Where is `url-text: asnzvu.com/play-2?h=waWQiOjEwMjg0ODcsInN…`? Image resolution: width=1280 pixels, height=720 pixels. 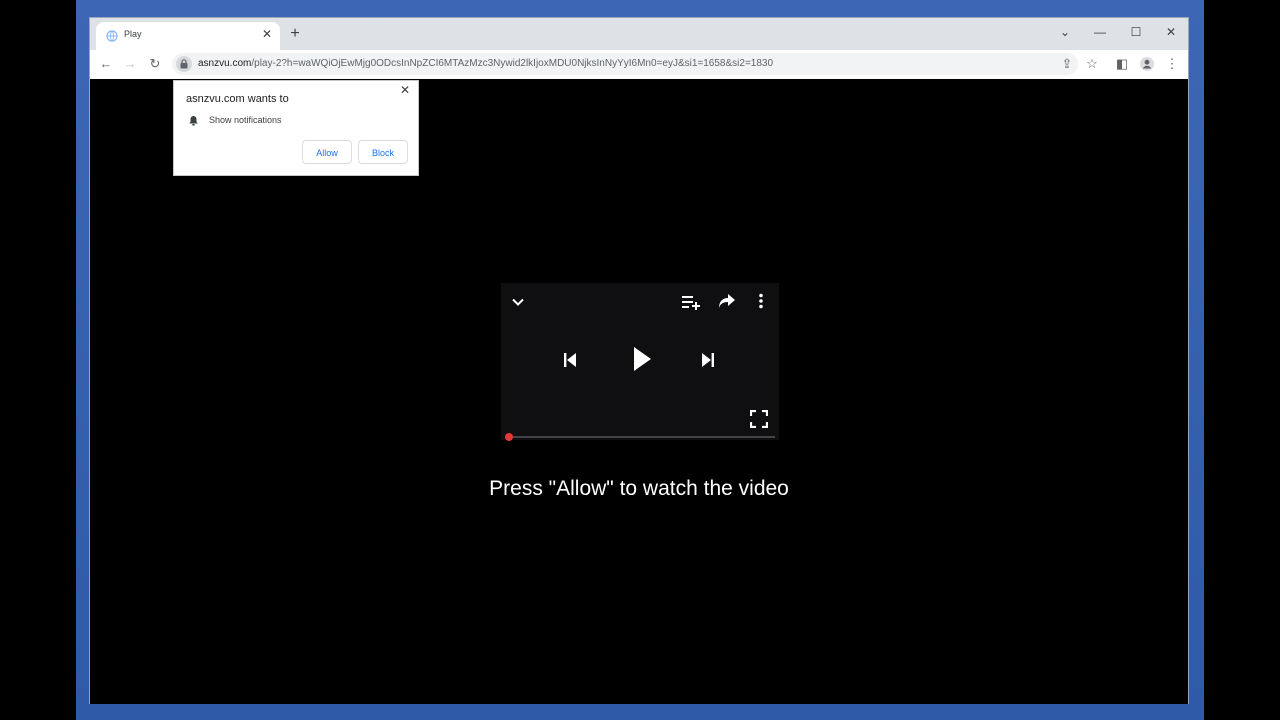
url-text: asnzvu.com/play-2?h=waWQiOjEwMjg0ODcsInN… is located at coordinates (485, 63).